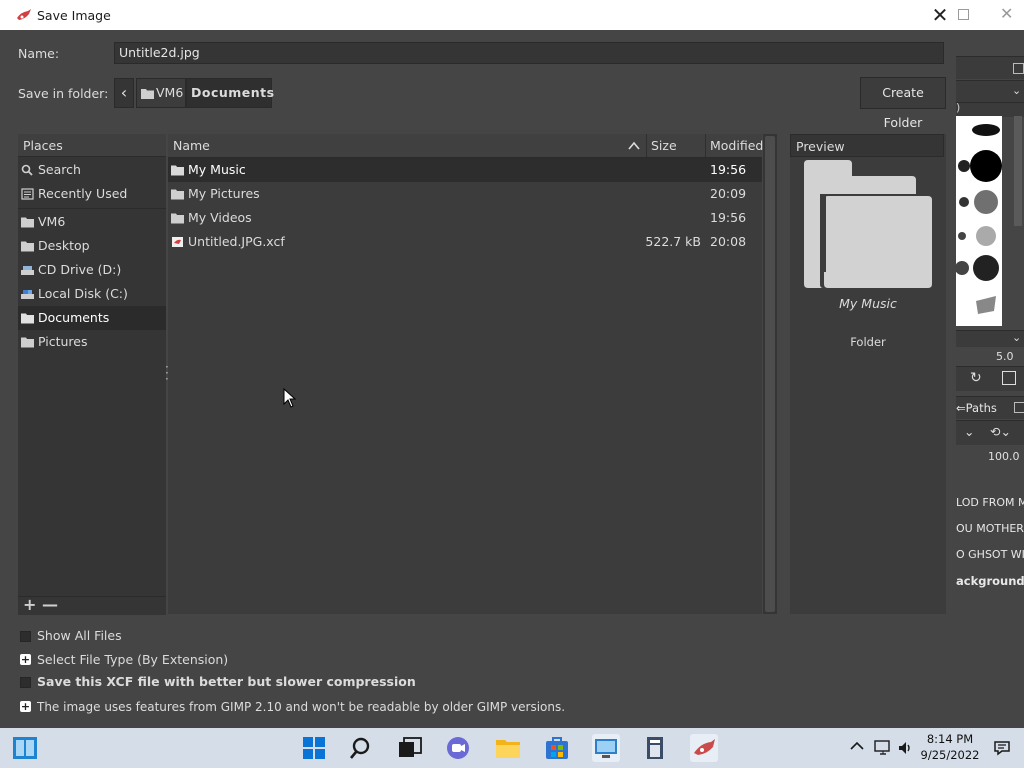 This screenshot has width=1024, height=768. What do you see at coordinates (736, 145) in the screenshot?
I see `column-modified-header: Modified` at bounding box center [736, 145].